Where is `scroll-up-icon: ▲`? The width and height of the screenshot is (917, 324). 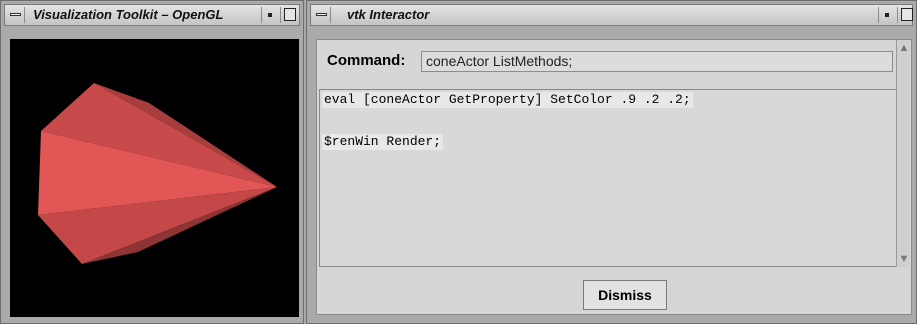
scroll-up-icon: ▲ is located at coordinates (904, 48).